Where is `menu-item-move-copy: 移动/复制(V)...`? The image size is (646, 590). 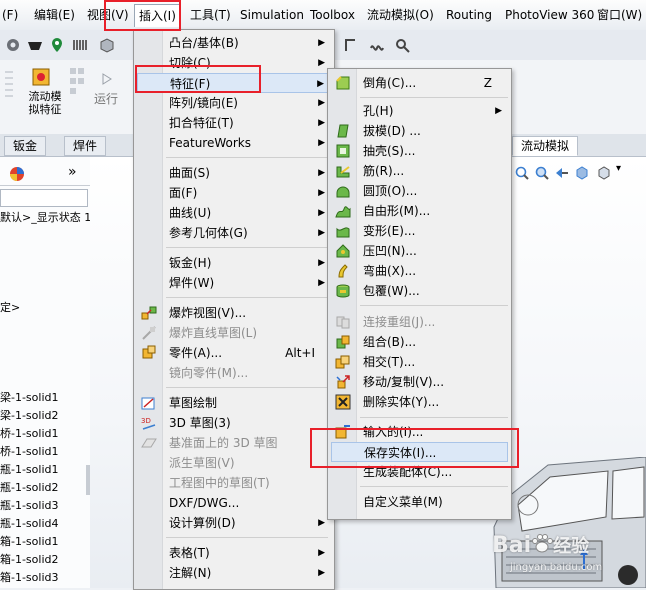
menu-item-move-copy: 移动/复制(V)... is located at coordinates (419, 382).